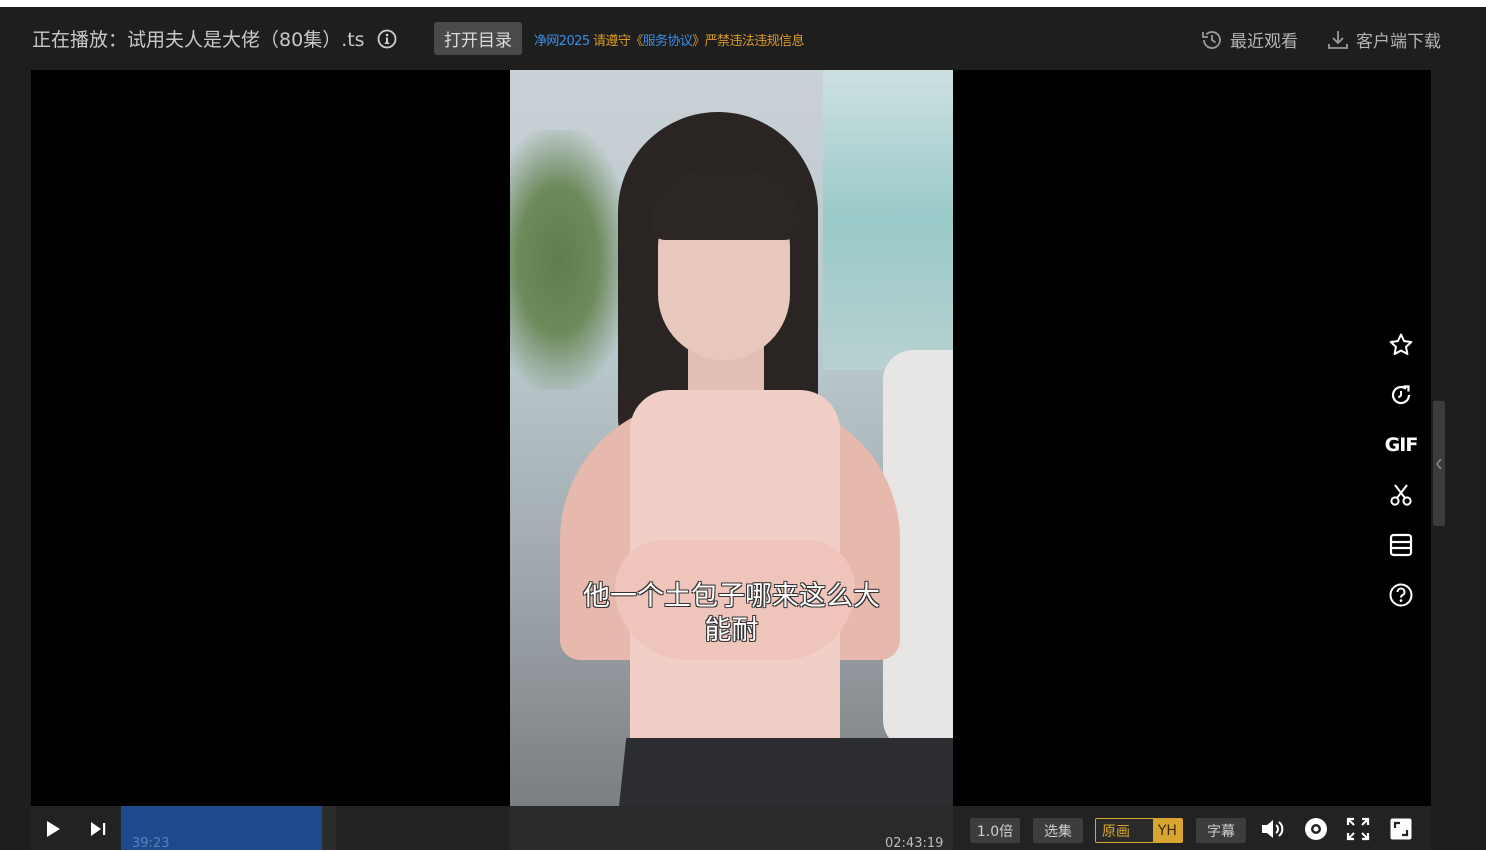 Image resolution: width=1486 pixels, height=851 pixels. I want to click on quality-label: 原画, so click(1124, 830).